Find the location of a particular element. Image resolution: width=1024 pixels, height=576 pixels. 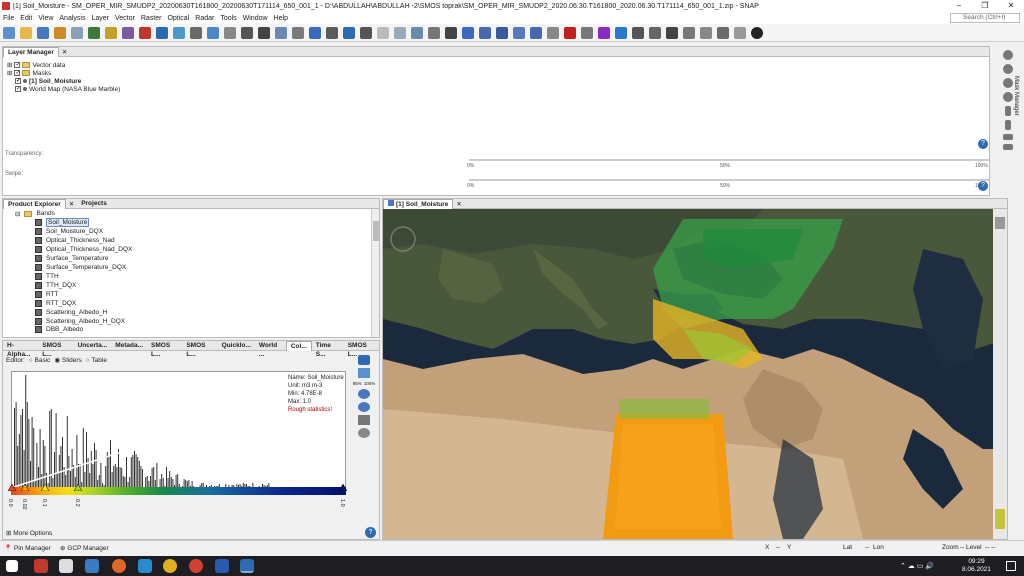

move-left-icon is located at coordinates (1007, 137).